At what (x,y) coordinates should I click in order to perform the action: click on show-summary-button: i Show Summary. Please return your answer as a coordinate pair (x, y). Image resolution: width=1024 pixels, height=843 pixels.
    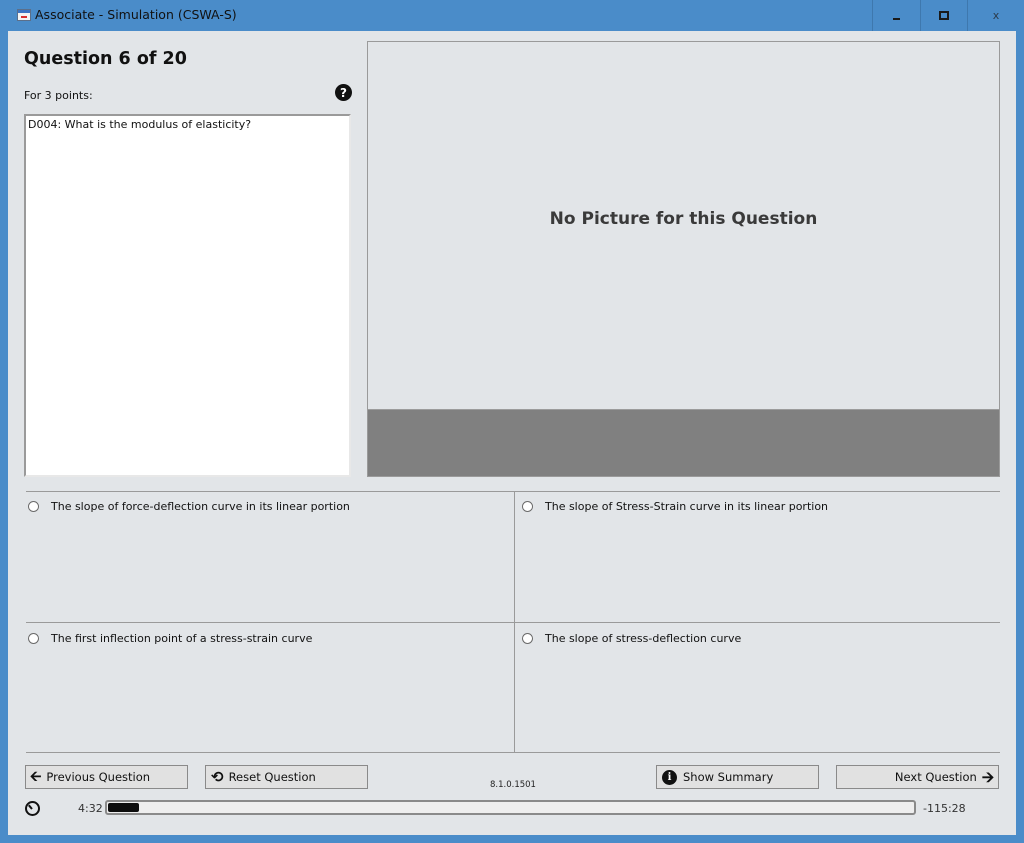
    Looking at the image, I should click on (737, 777).